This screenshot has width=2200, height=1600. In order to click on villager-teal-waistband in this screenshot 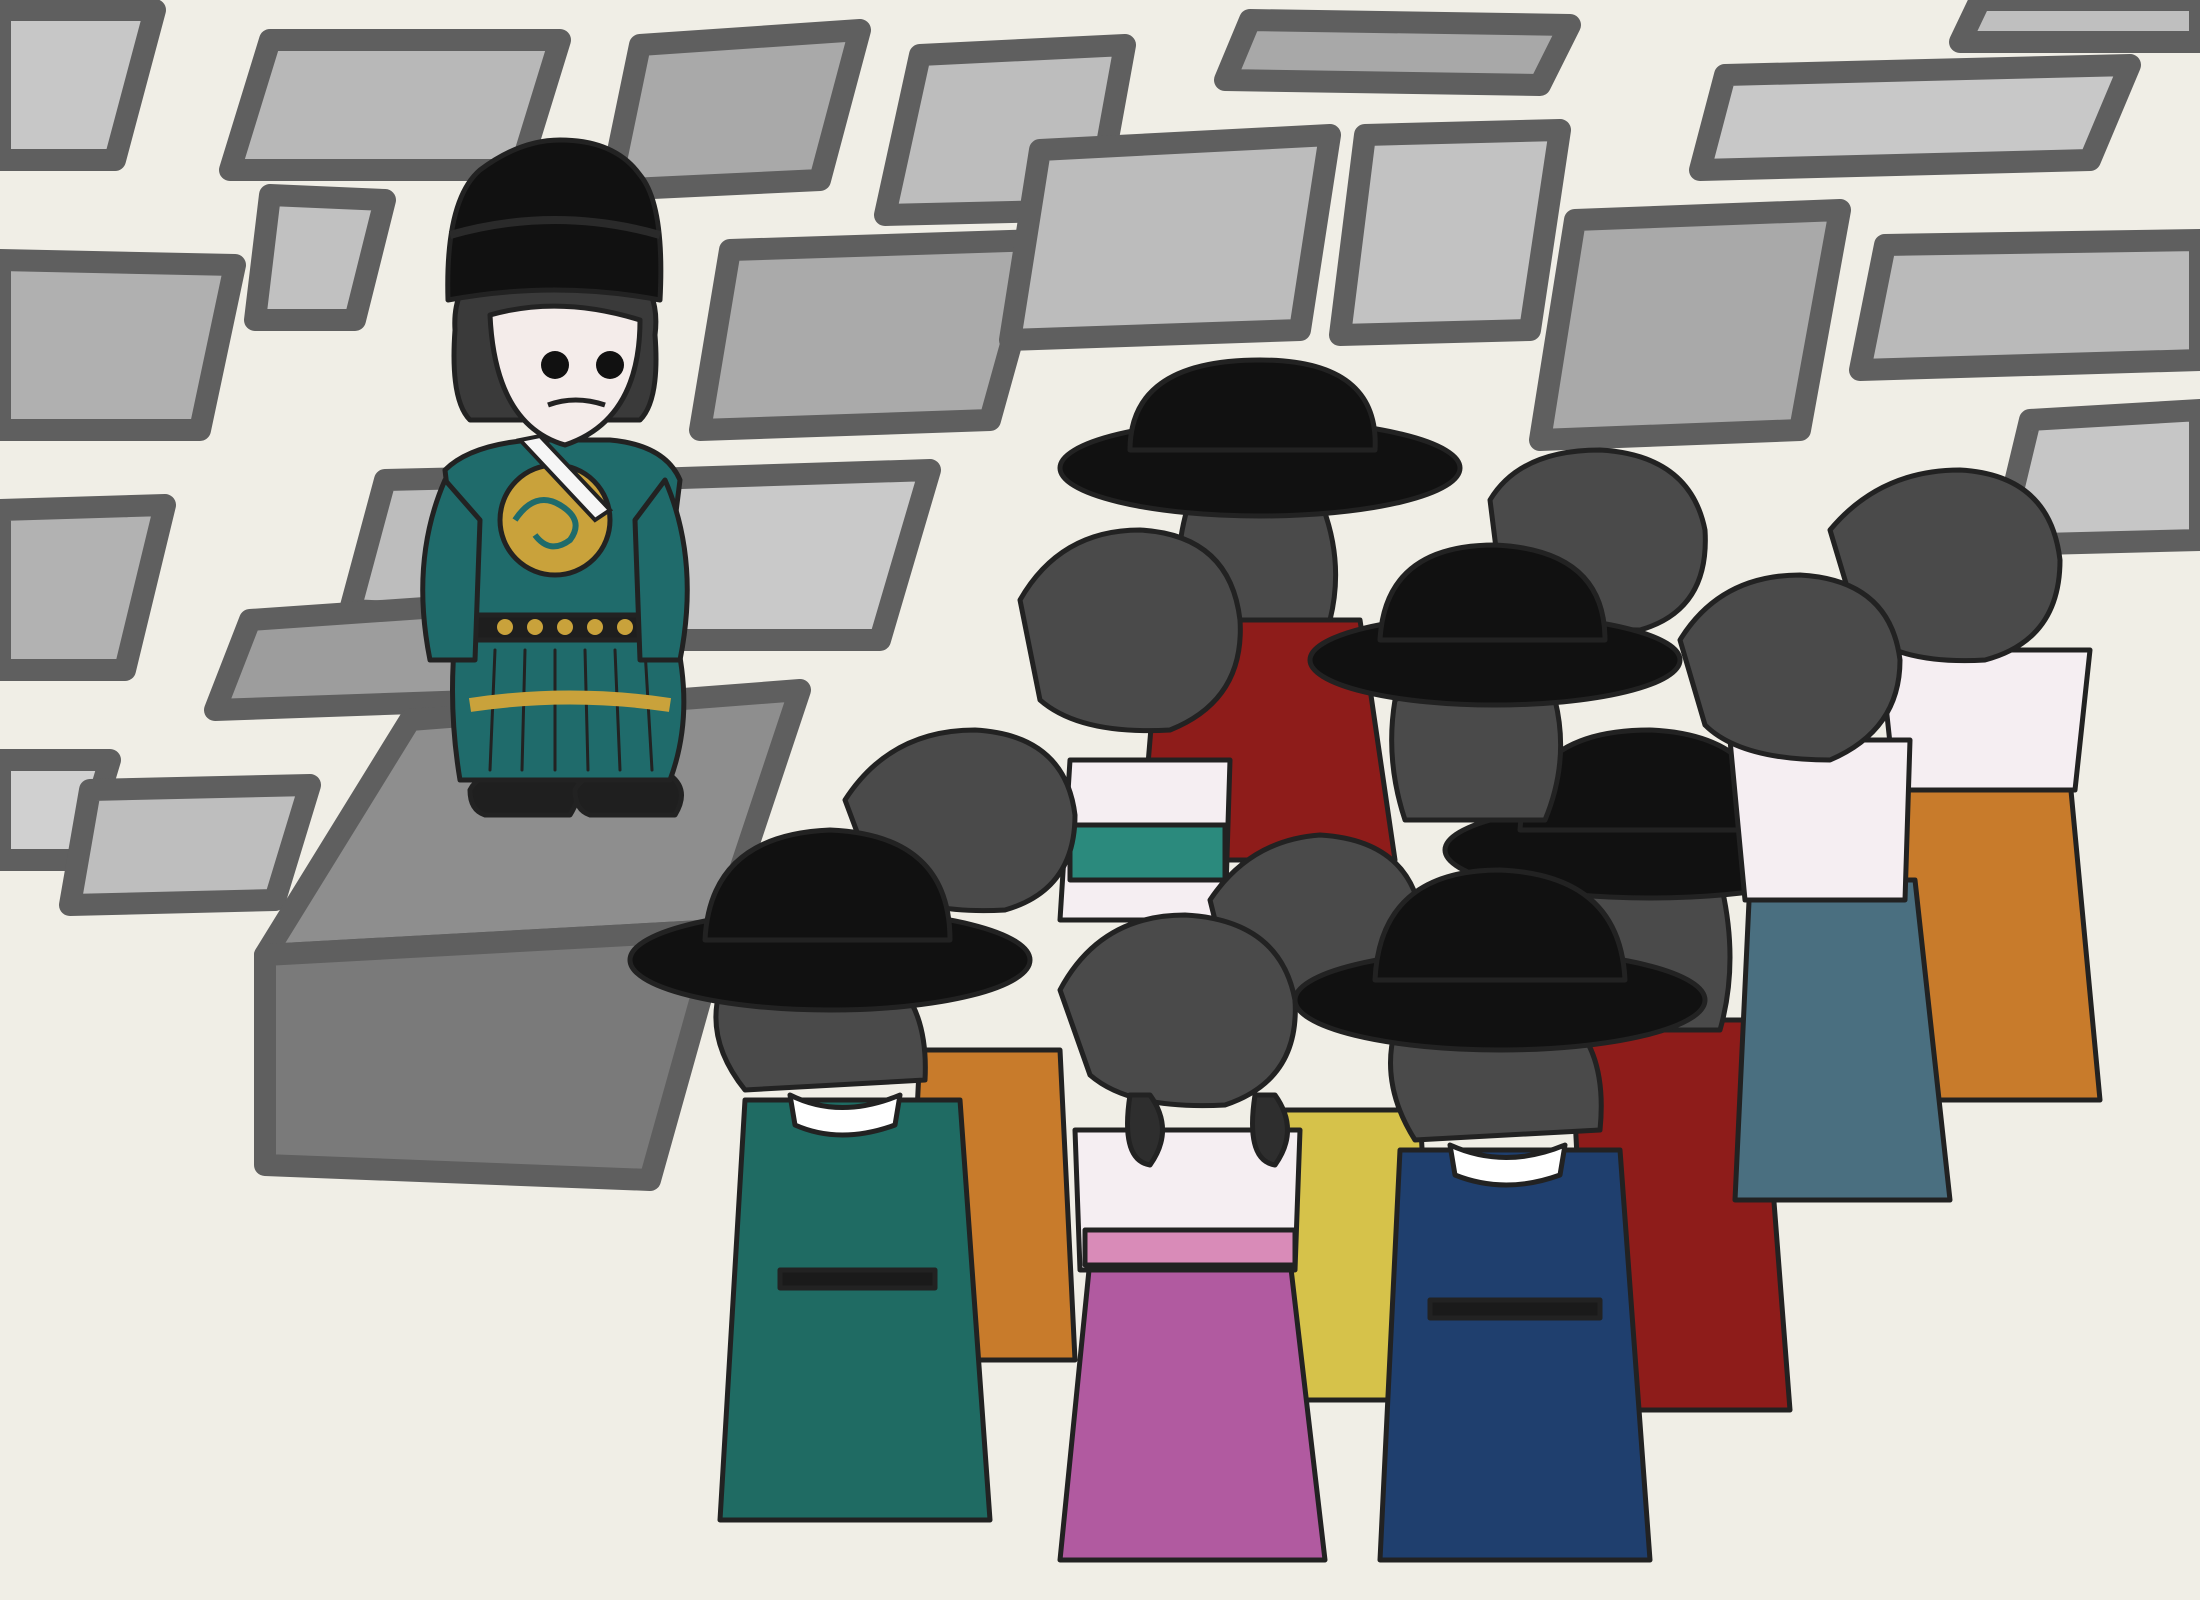, I will do `click(1147, 852)`.